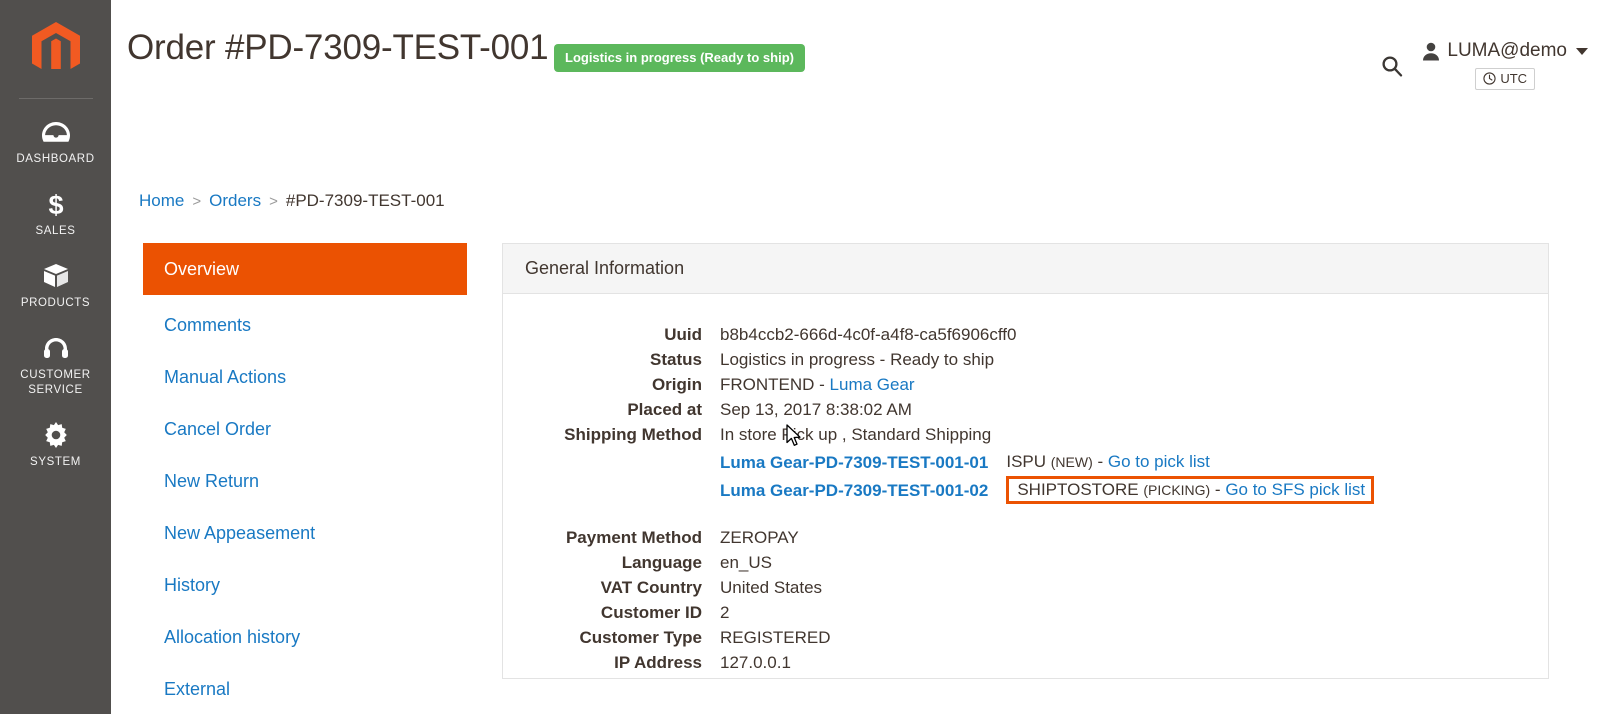 The height and width of the screenshot is (714, 1598). What do you see at coordinates (55, 50) in the screenshot?
I see `magento-logo` at bounding box center [55, 50].